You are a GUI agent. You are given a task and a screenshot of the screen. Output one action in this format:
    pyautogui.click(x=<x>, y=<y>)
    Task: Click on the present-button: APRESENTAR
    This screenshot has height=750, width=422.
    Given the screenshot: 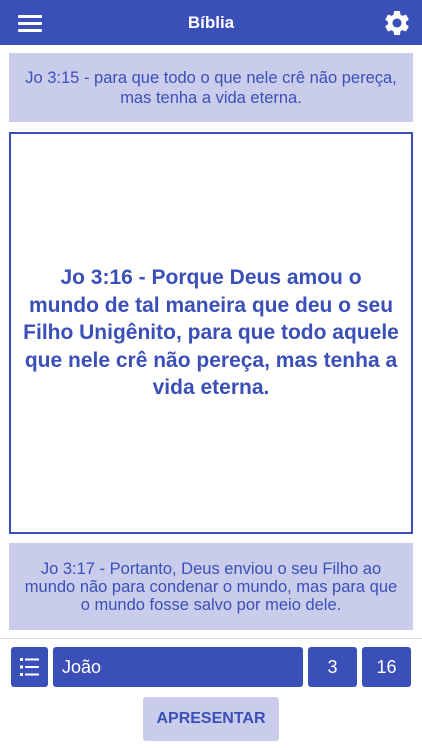 What is the action you would take?
    pyautogui.click(x=211, y=719)
    